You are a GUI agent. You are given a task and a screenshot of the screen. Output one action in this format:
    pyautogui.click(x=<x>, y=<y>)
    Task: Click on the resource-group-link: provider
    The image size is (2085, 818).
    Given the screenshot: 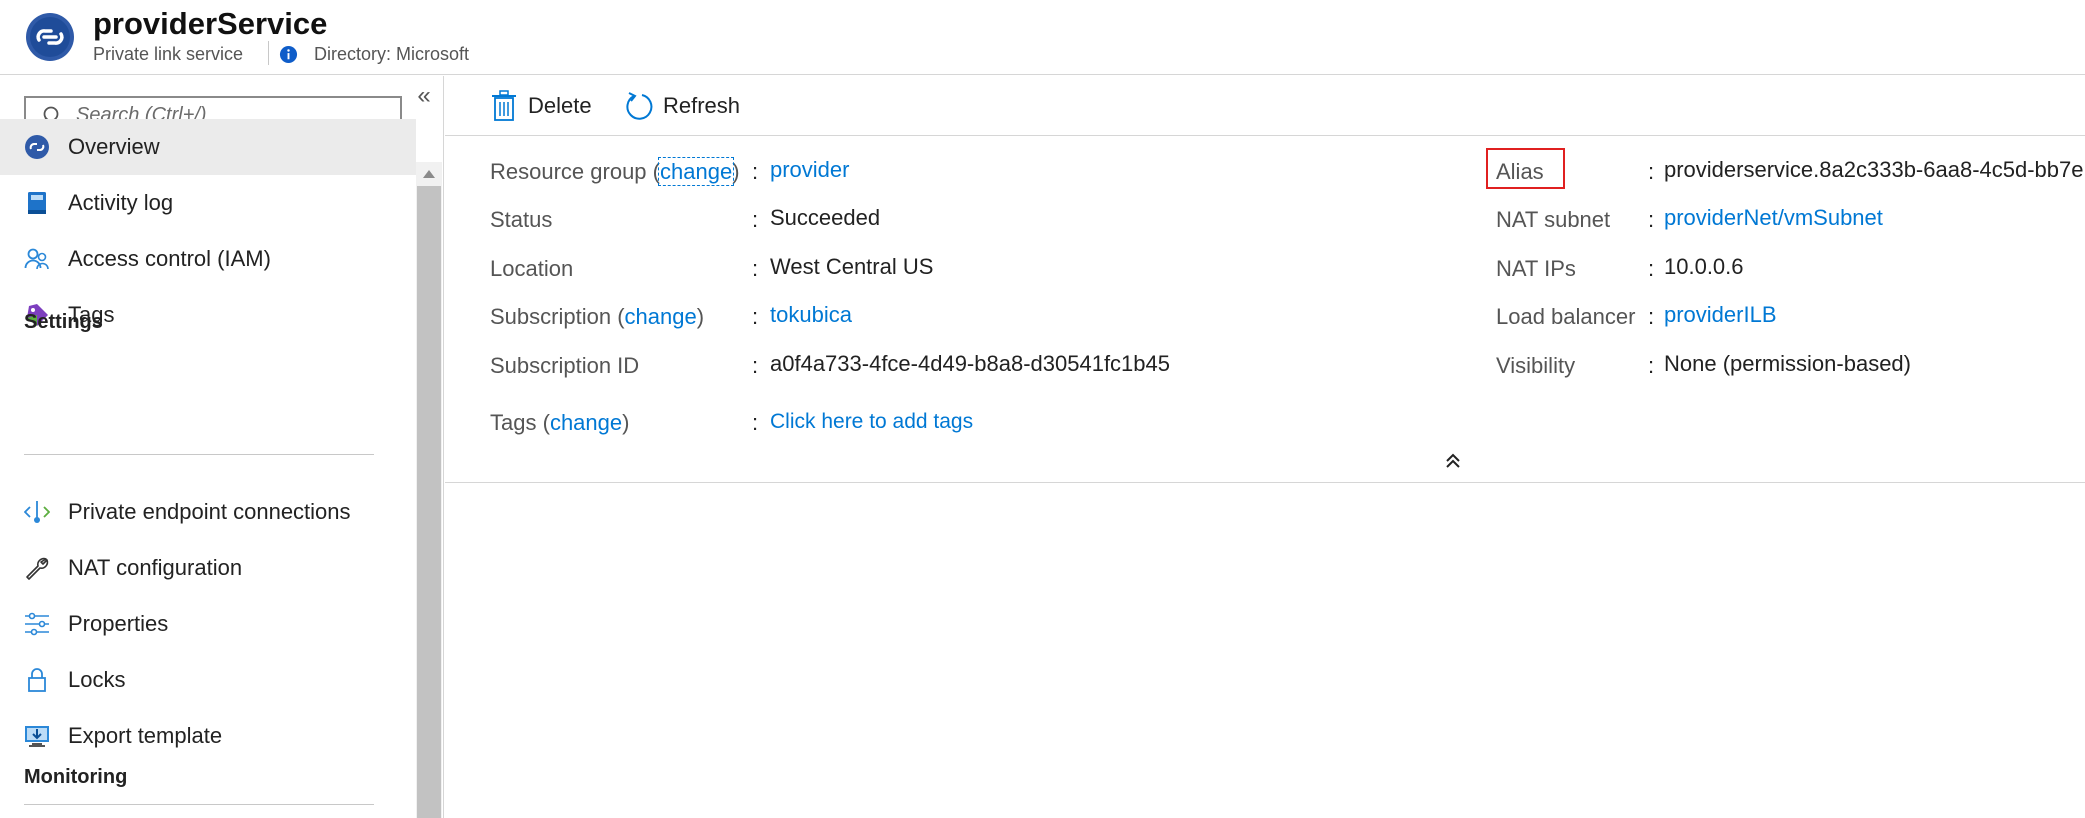 What is the action you would take?
    pyautogui.click(x=809, y=170)
    